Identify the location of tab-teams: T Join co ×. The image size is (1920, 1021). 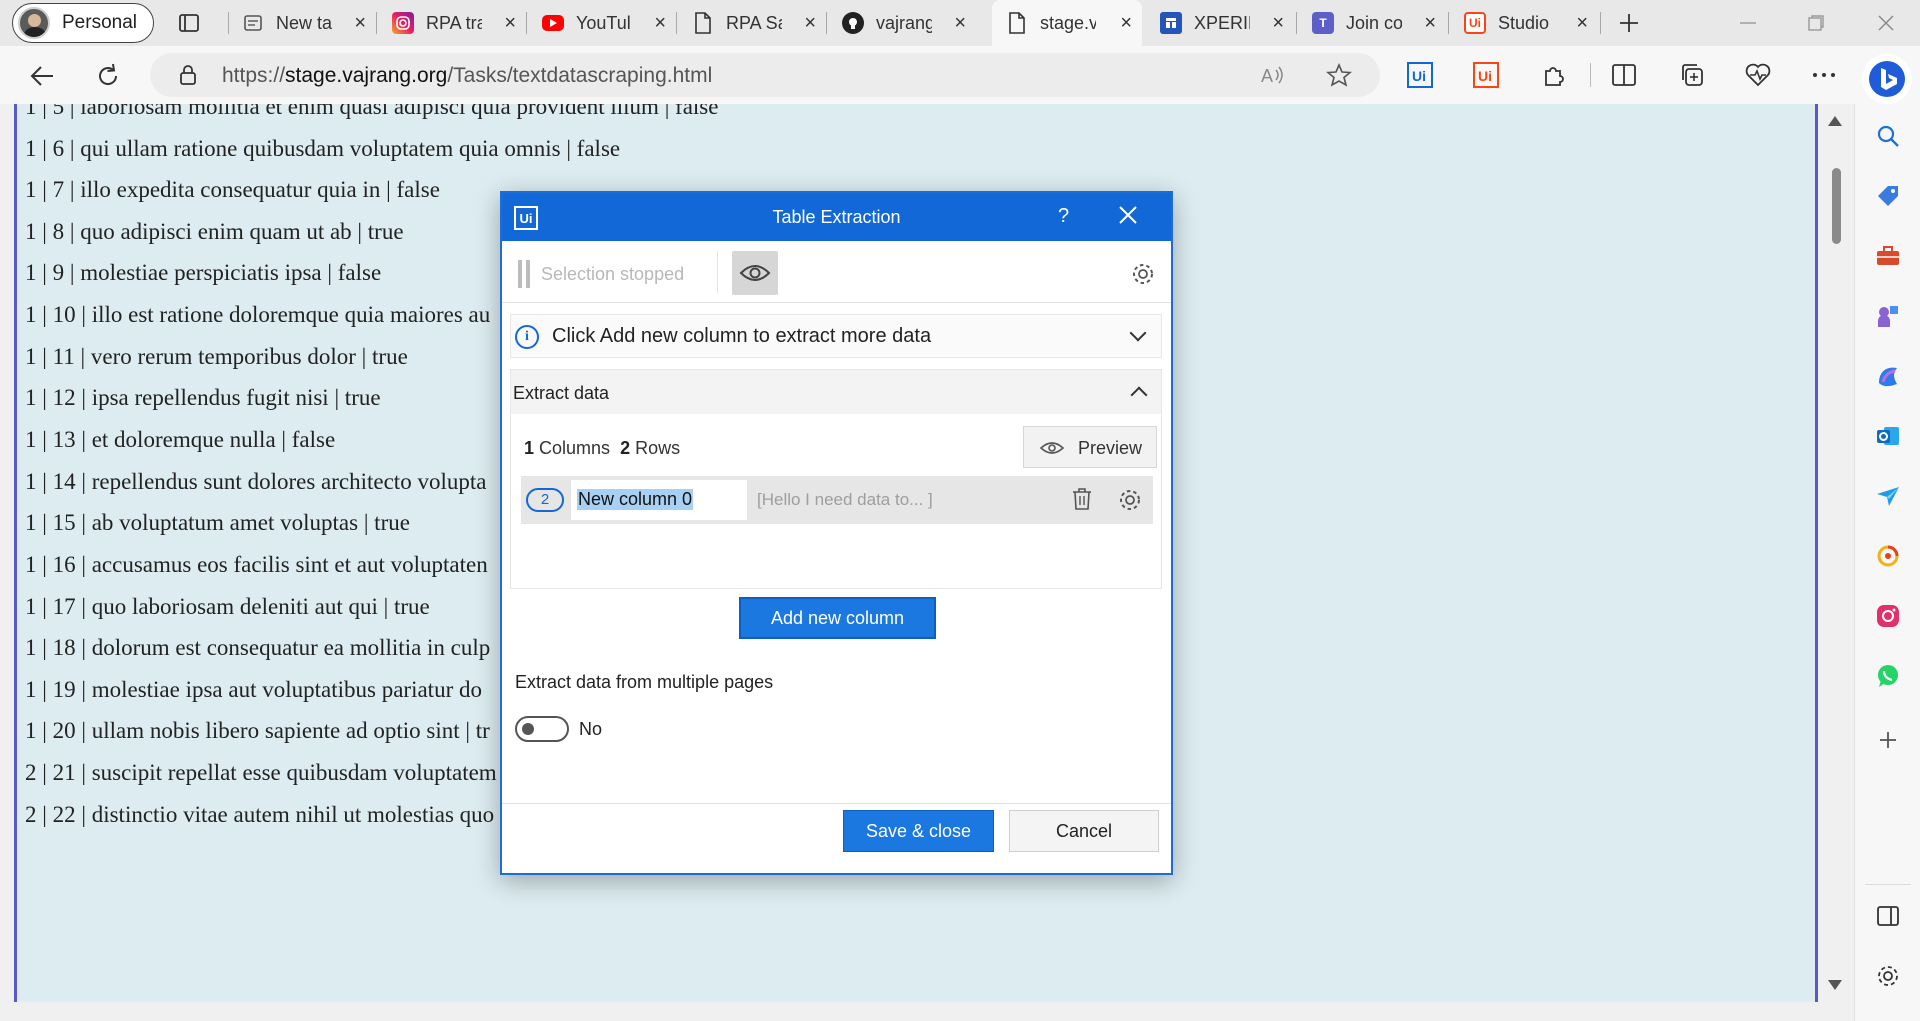
(1372, 23).